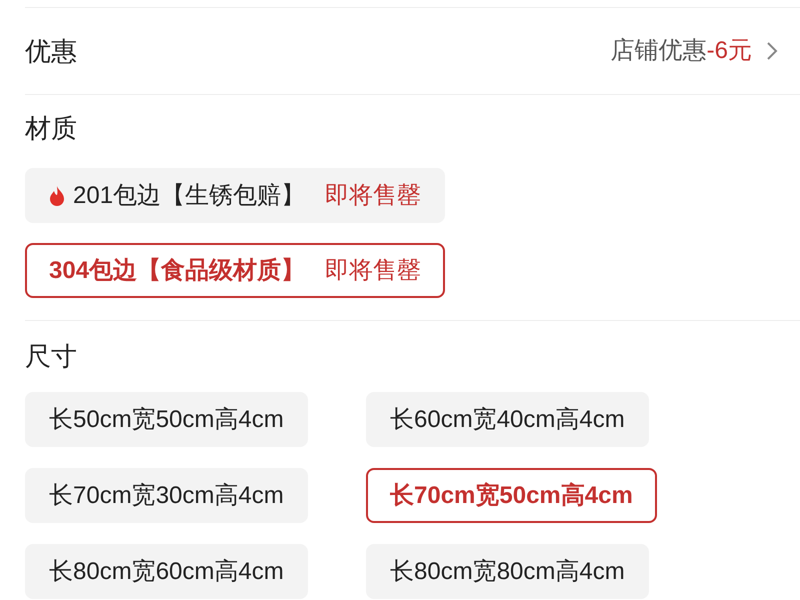 The image size is (800, 600). I want to click on size-option: 长70cm宽30cm高4cm, so click(166, 495).